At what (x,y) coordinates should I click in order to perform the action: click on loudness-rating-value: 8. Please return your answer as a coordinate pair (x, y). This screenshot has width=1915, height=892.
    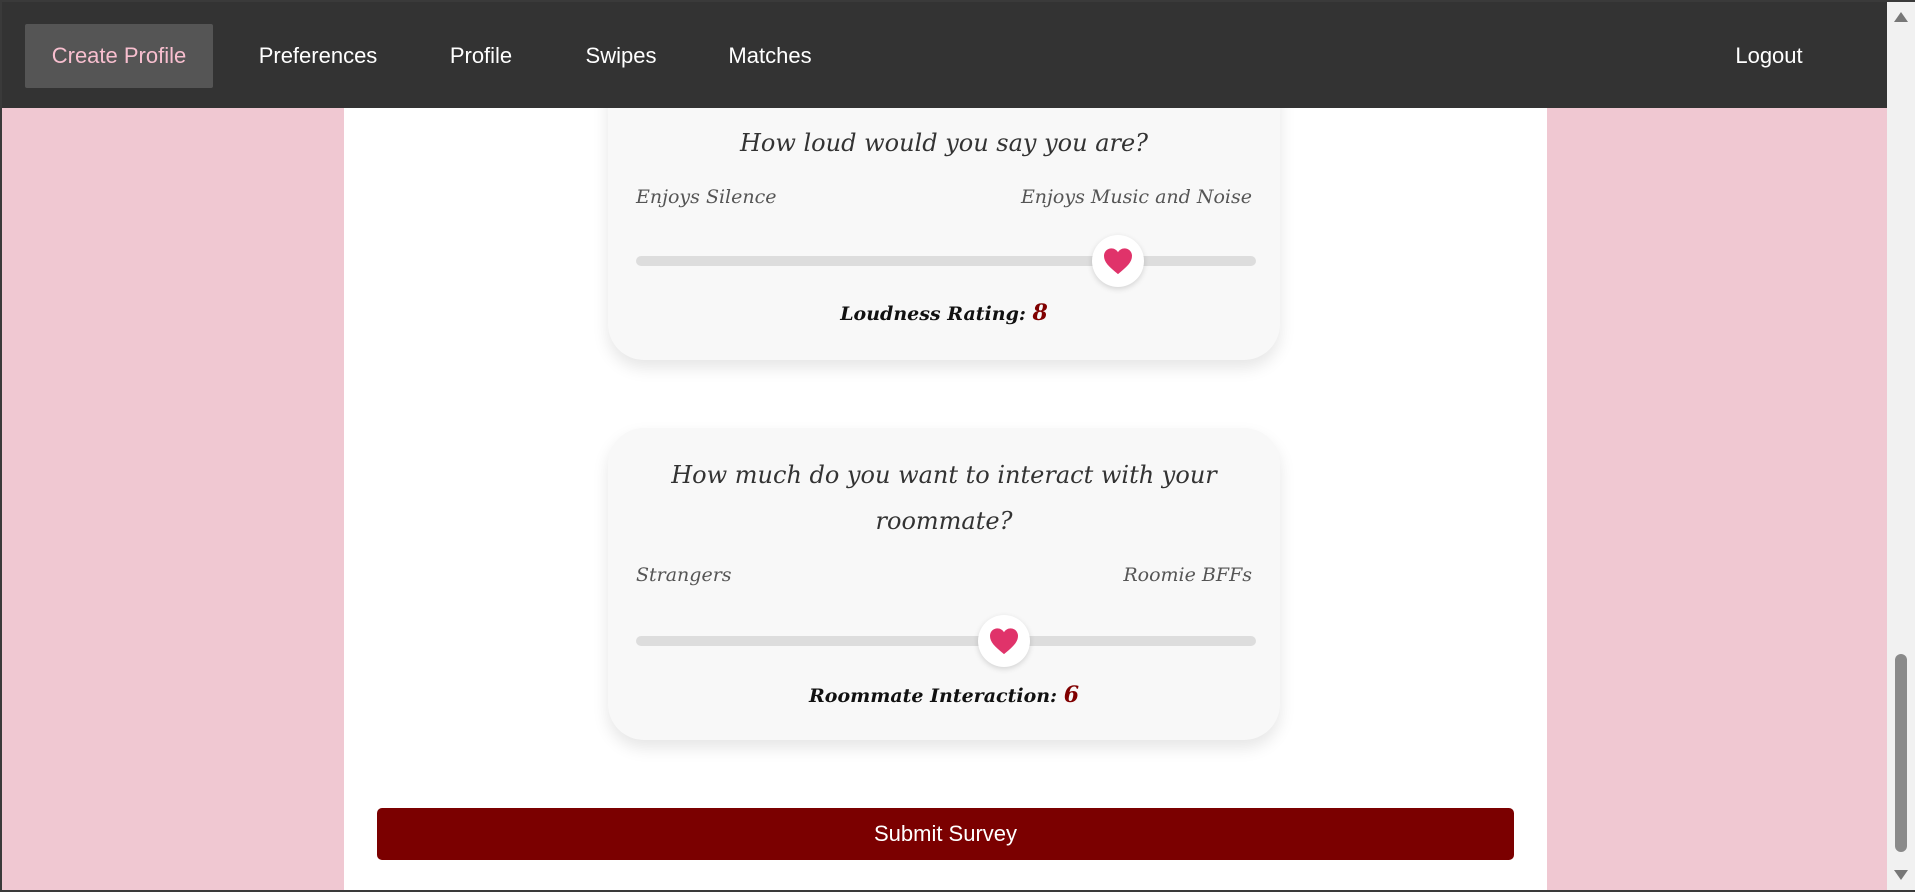
    Looking at the image, I should click on (1040, 313).